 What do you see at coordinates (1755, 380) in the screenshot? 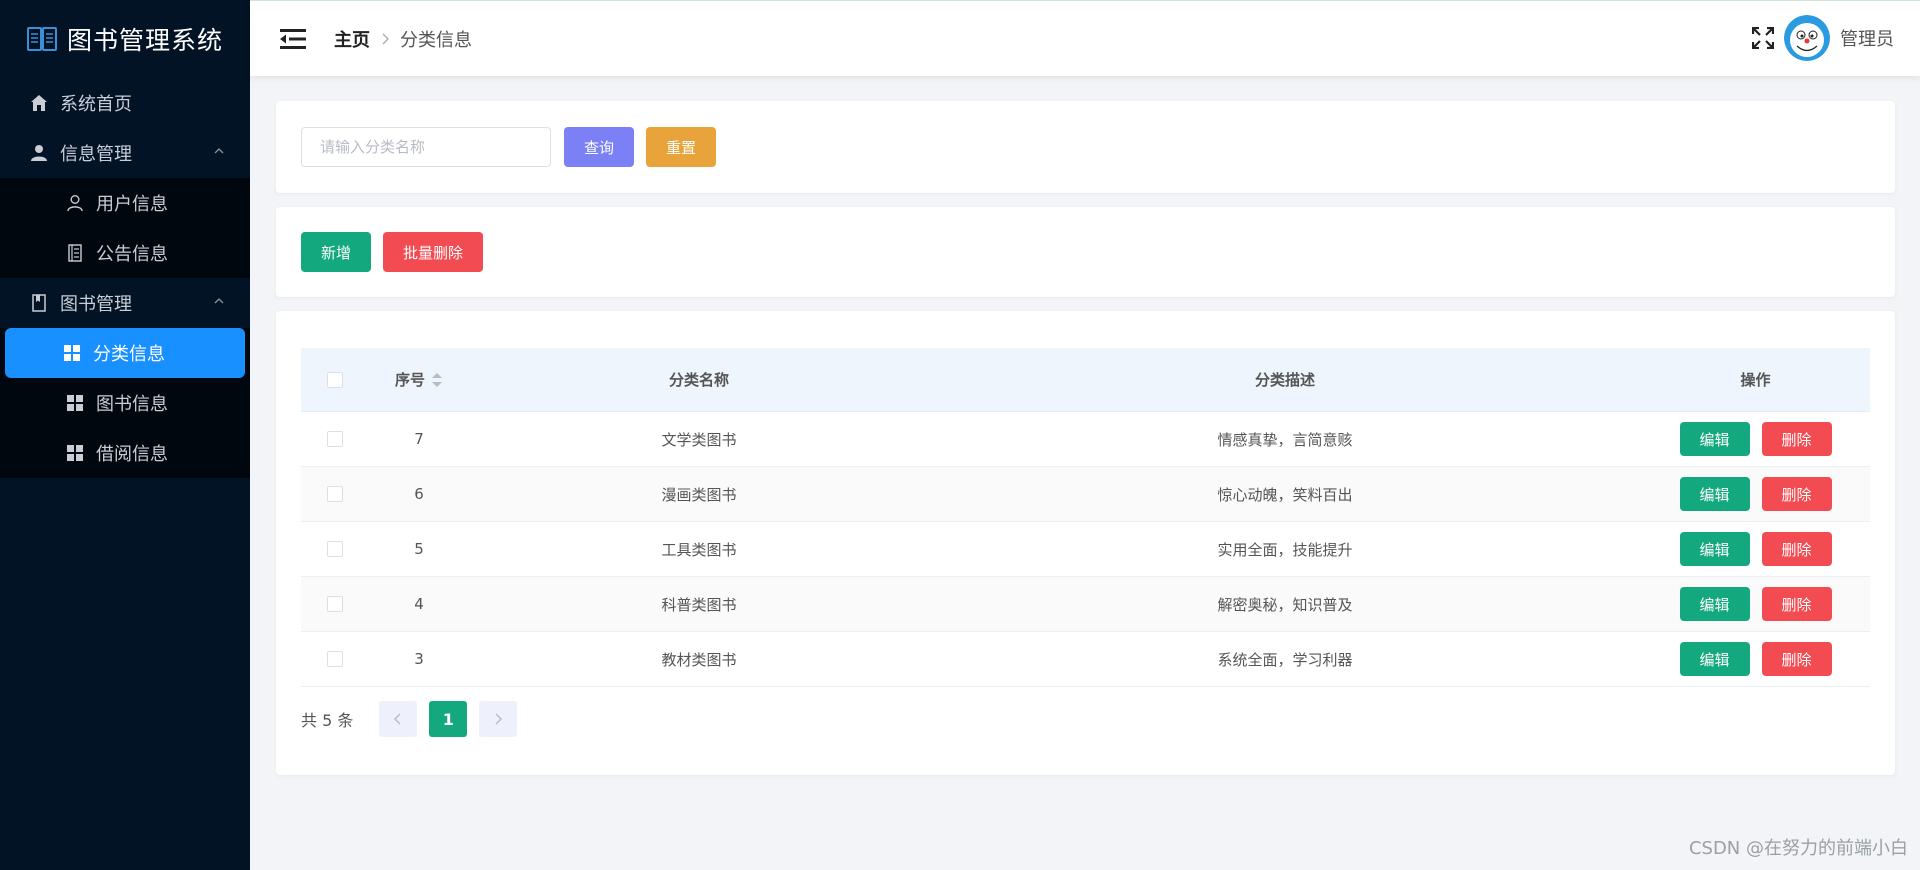
I see `column-header-op: 操作` at bounding box center [1755, 380].